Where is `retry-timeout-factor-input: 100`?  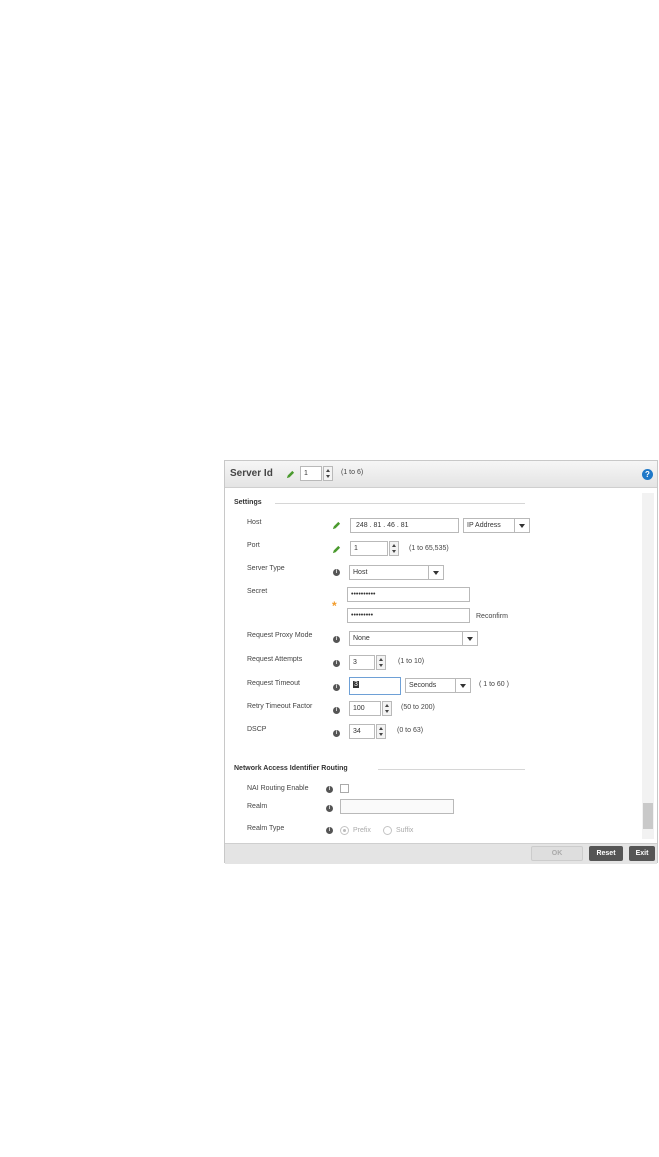
retry-timeout-factor-input: 100 is located at coordinates (365, 708).